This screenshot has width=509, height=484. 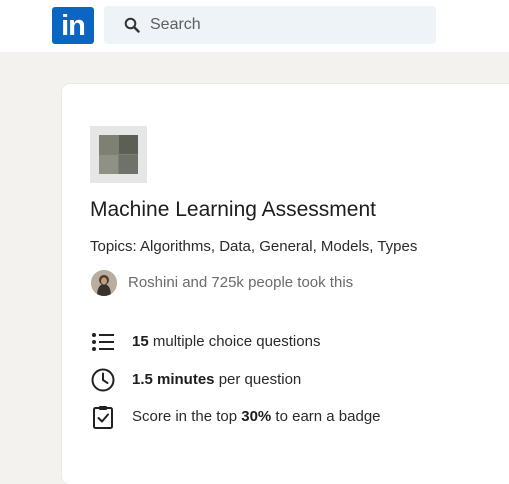 I want to click on feature-question-count: 15 multiple choice questions, so click(x=290, y=342).